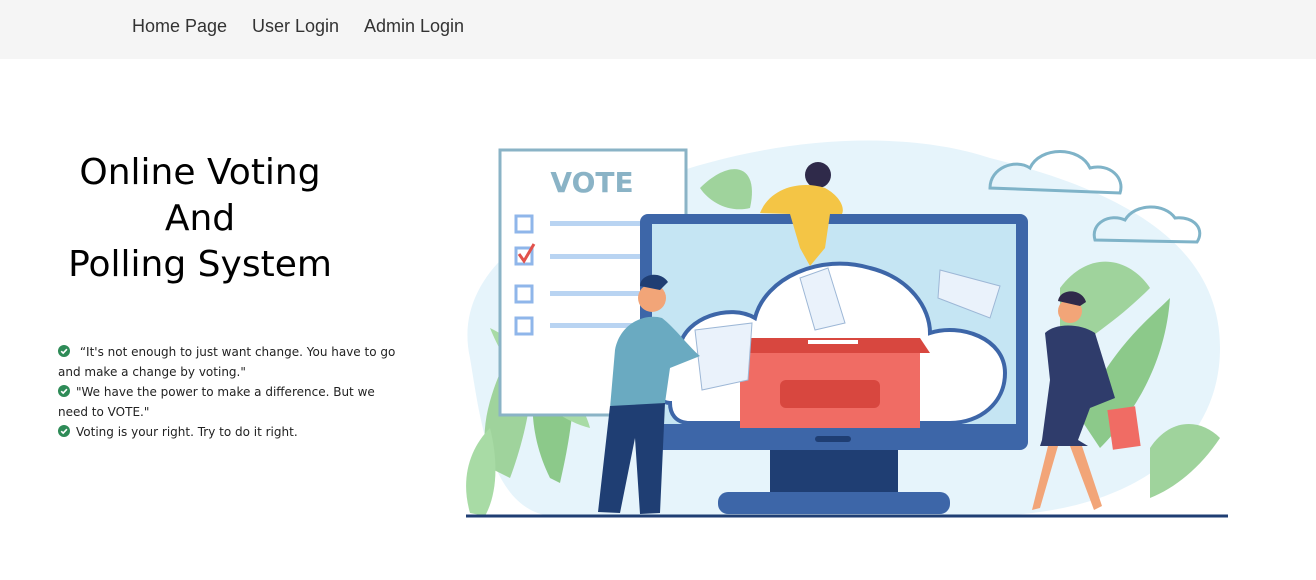 This screenshot has width=1316, height=580. Describe the element at coordinates (414, 26) in the screenshot. I see `nav-admin-login: Admin Login` at that location.